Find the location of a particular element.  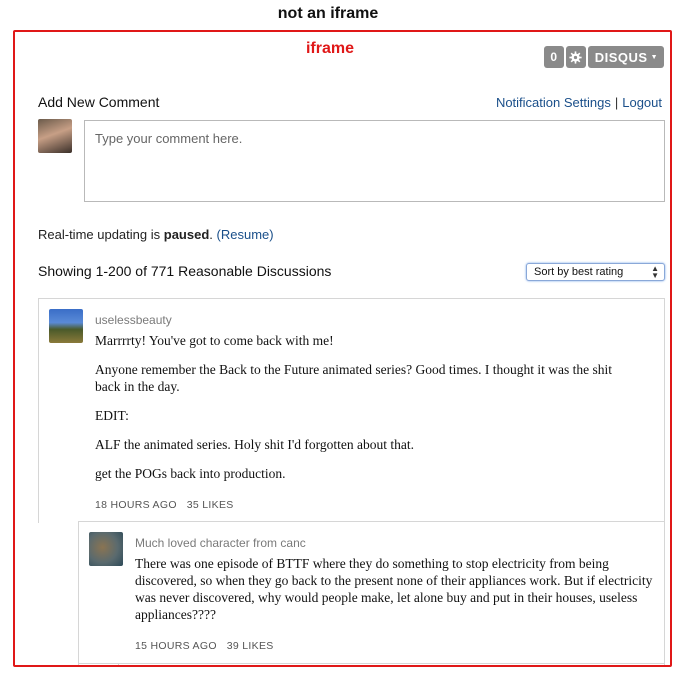

comment-input: Type your comment here. is located at coordinates (374, 161).